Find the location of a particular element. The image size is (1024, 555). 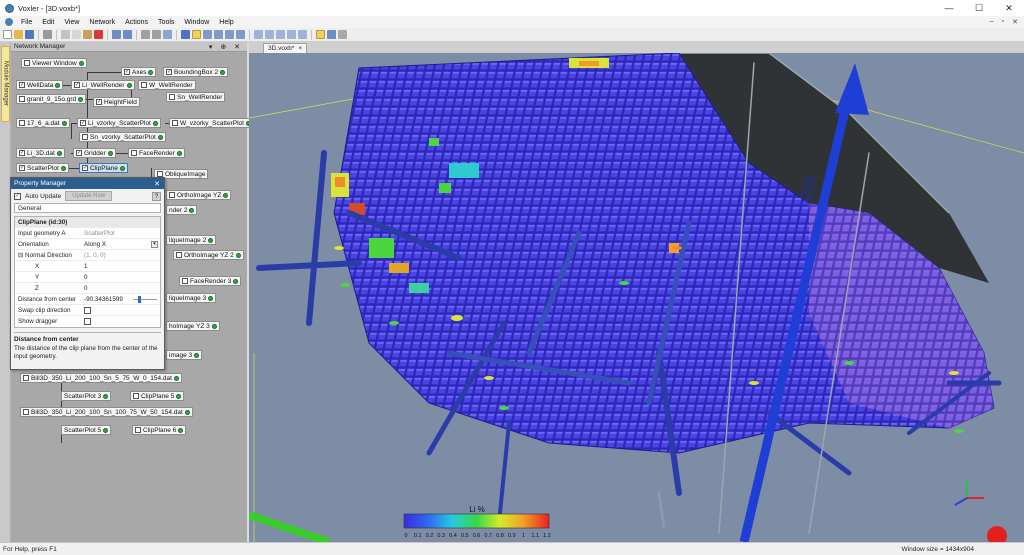

node-viewer-window: Viewer Window is located at coordinates (54, 63).